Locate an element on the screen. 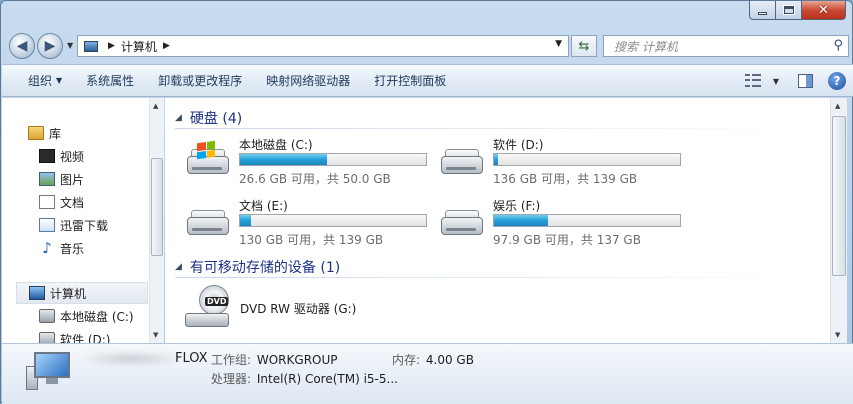  drive-name: 本地磁盘 (C:) is located at coordinates (276, 145).